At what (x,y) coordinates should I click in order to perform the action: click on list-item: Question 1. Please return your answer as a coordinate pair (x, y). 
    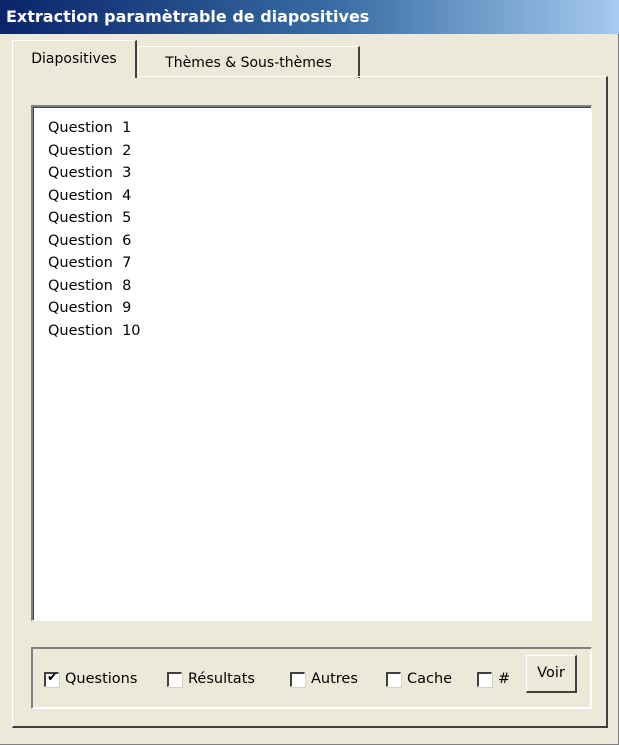
    Looking at the image, I should click on (319, 128).